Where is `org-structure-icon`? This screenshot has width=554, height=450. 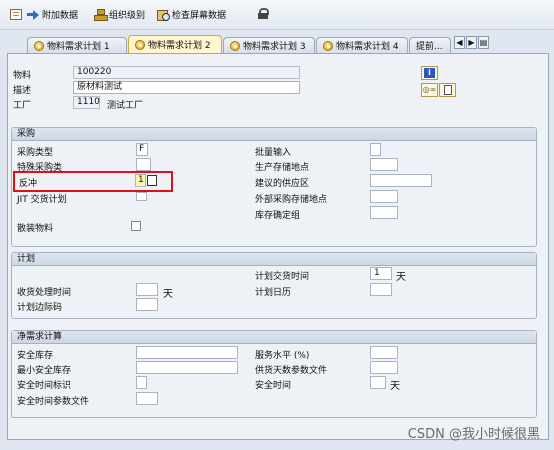
org-structure-icon is located at coordinates (101, 15).